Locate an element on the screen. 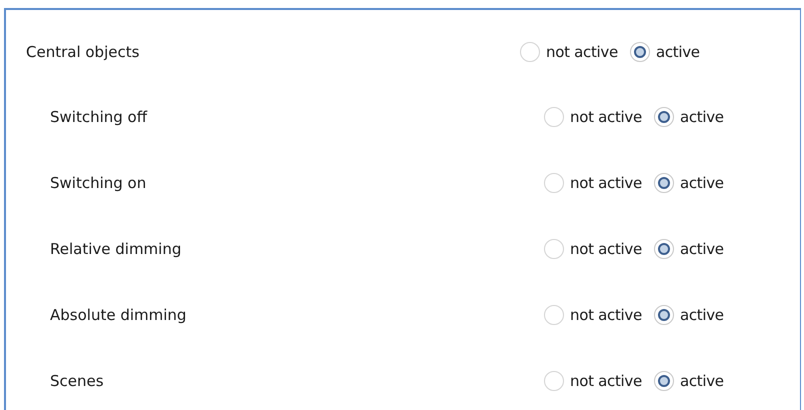  setting-label: Switching on is located at coordinates (98, 183).